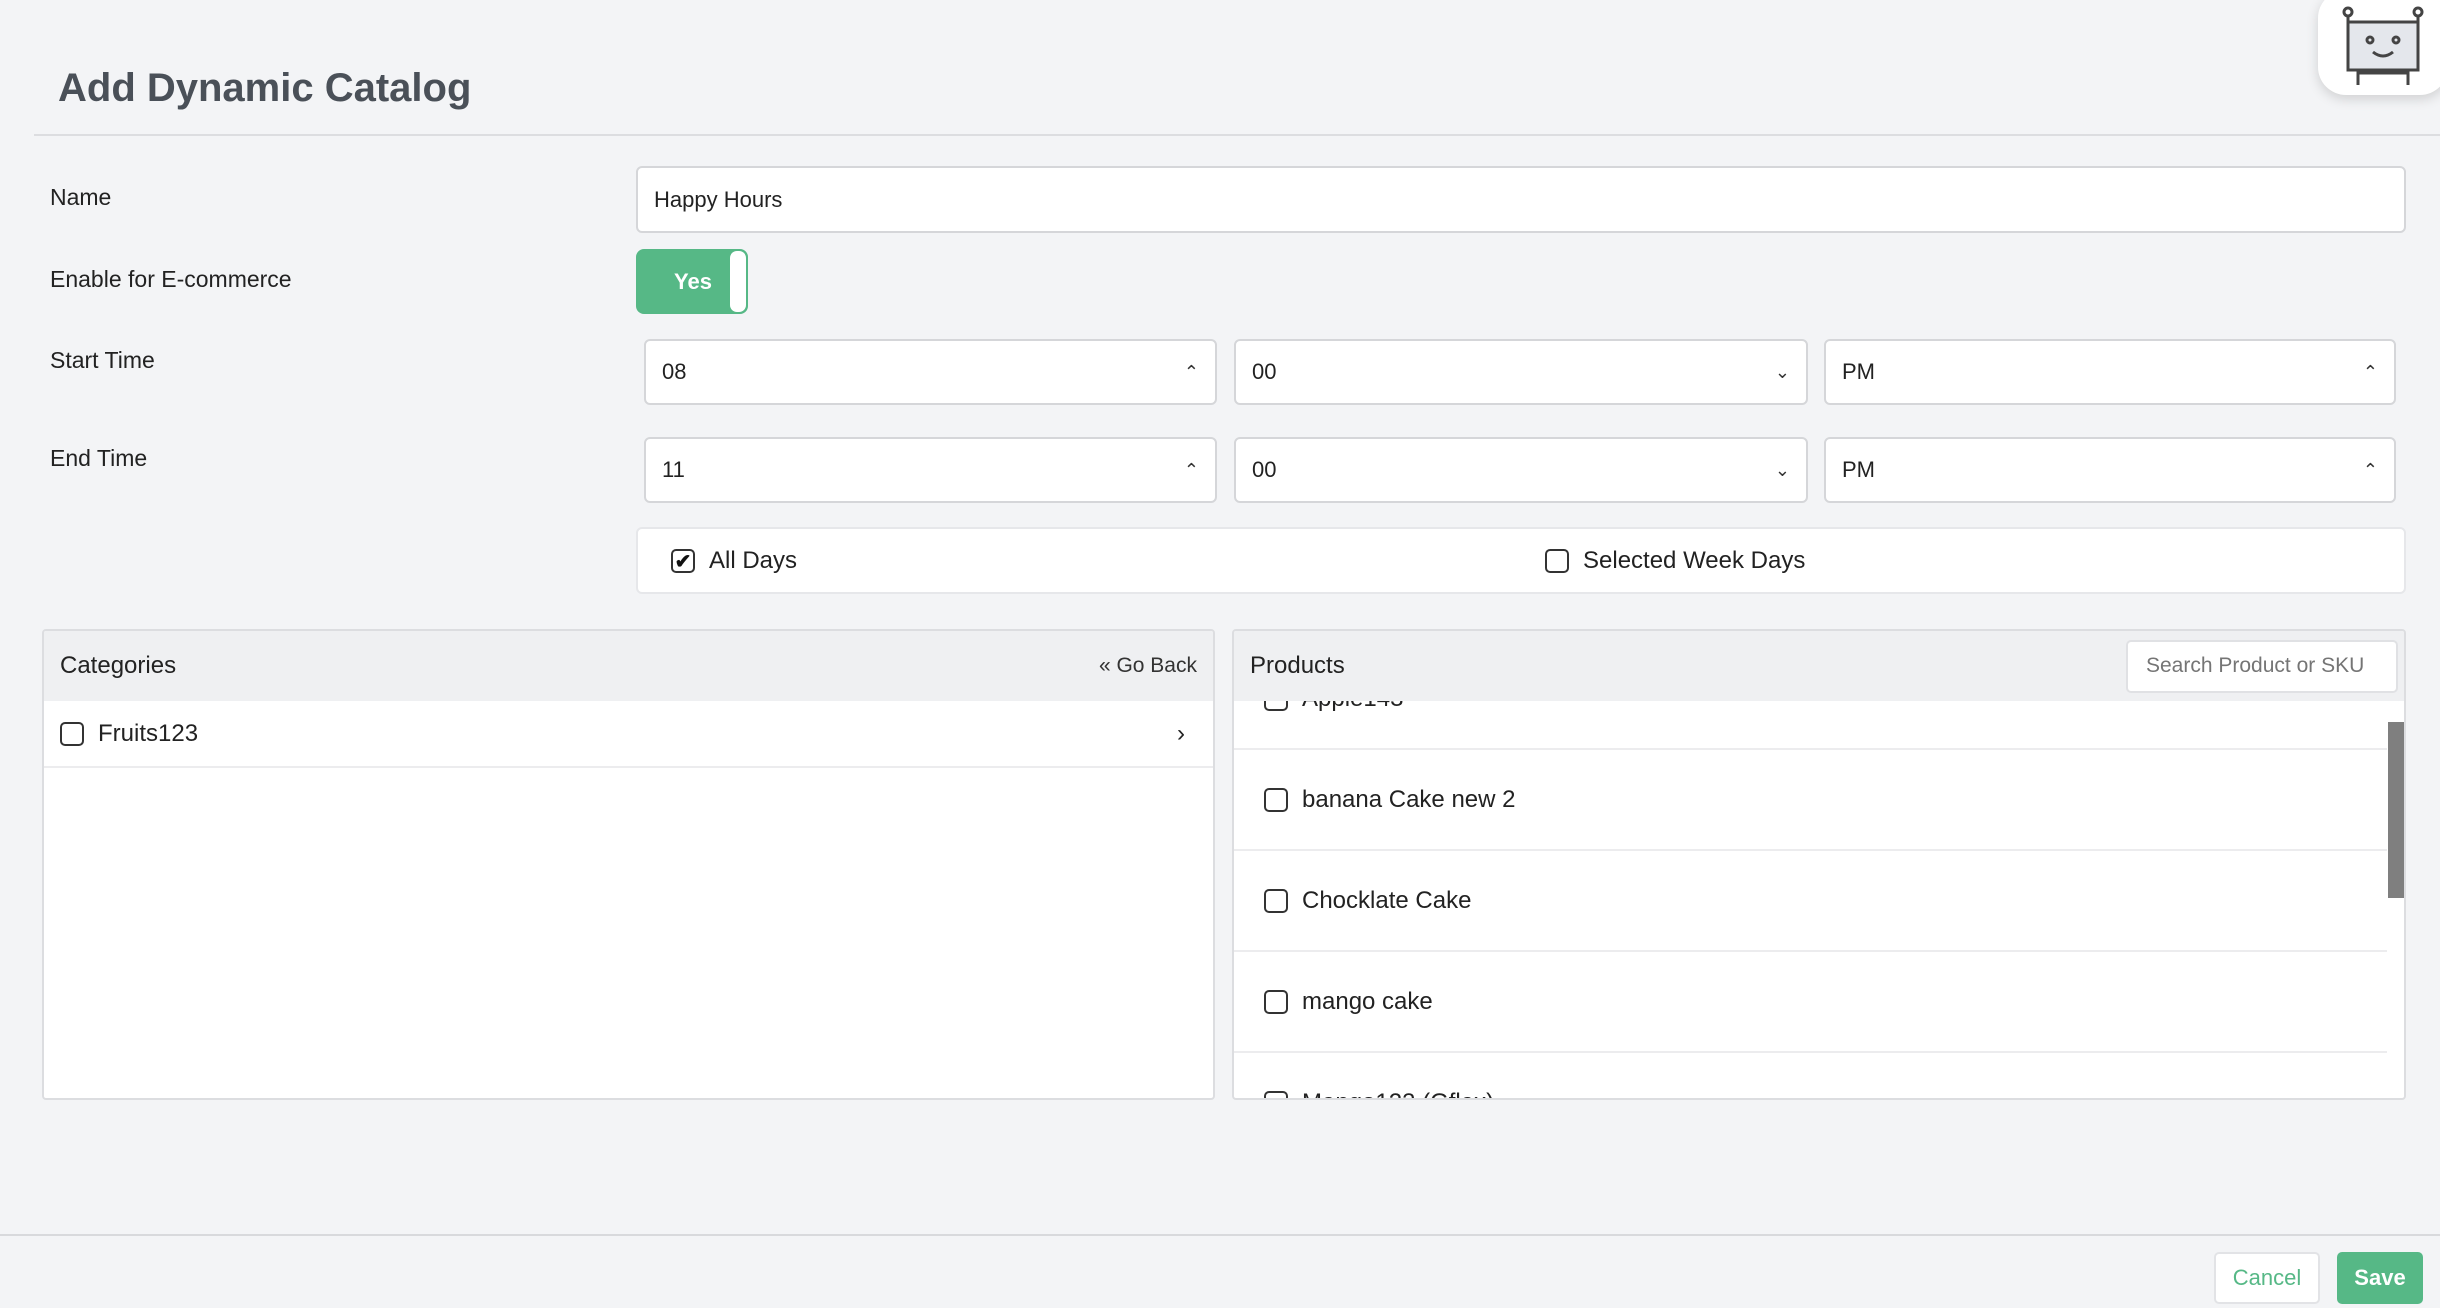 This screenshot has height=1308, width=2440. Describe the element at coordinates (1810, 800) in the screenshot. I see `product-row: banana Cake new 2` at that location.